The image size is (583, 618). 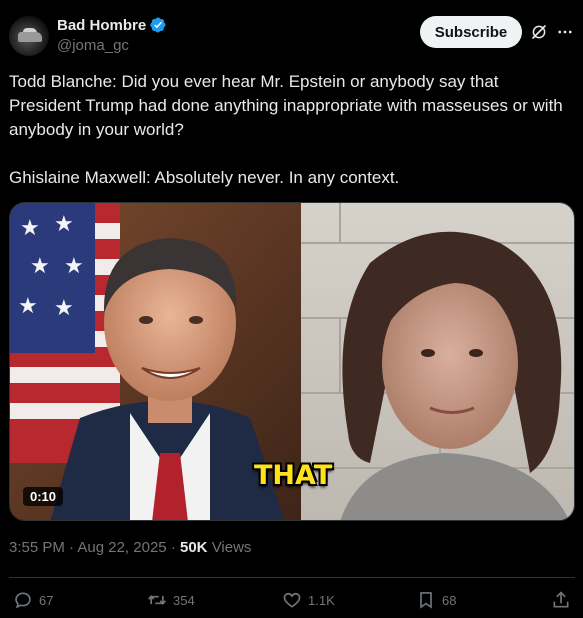 What do you see at coordinates (292, 600) in the screenshot?
I see `heart-icon` at bounding box center [292, 600].